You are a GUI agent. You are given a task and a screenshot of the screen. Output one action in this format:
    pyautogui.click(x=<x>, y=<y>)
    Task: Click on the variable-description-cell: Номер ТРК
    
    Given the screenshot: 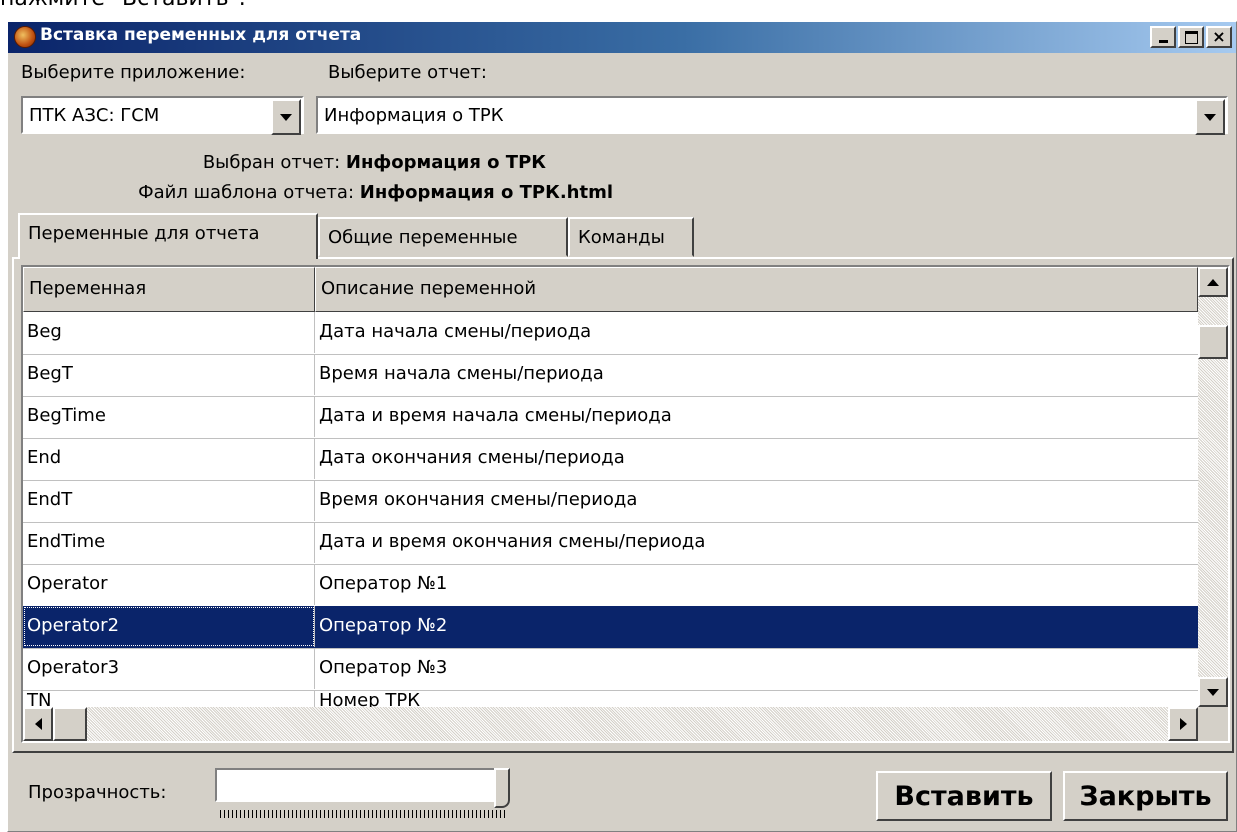 What is the action you would take?
    pyautogui.click(x=369, y=698)
    